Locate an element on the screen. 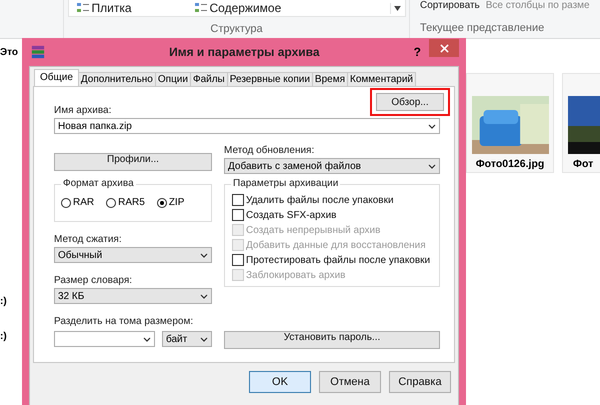 The image size is (600, 405). file-name: Фото0126.jpg is located at coordinates (510, 164).